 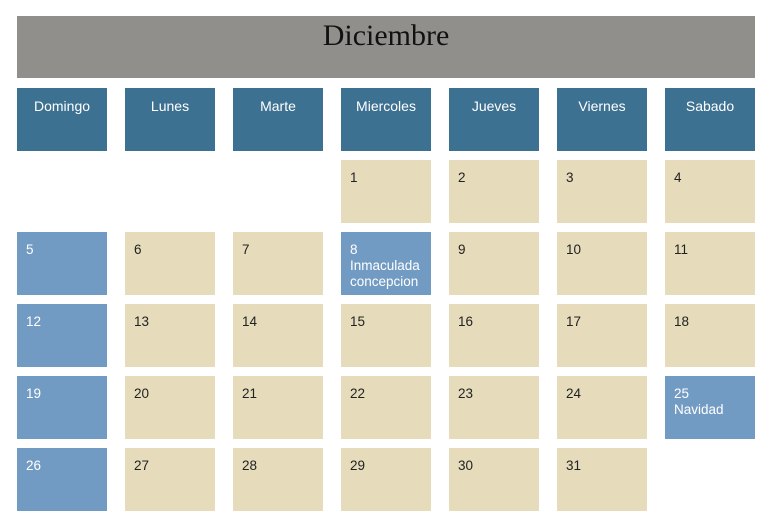 I want to click on weekday-header-domingo: Domingo, so click(x=62, y=119).